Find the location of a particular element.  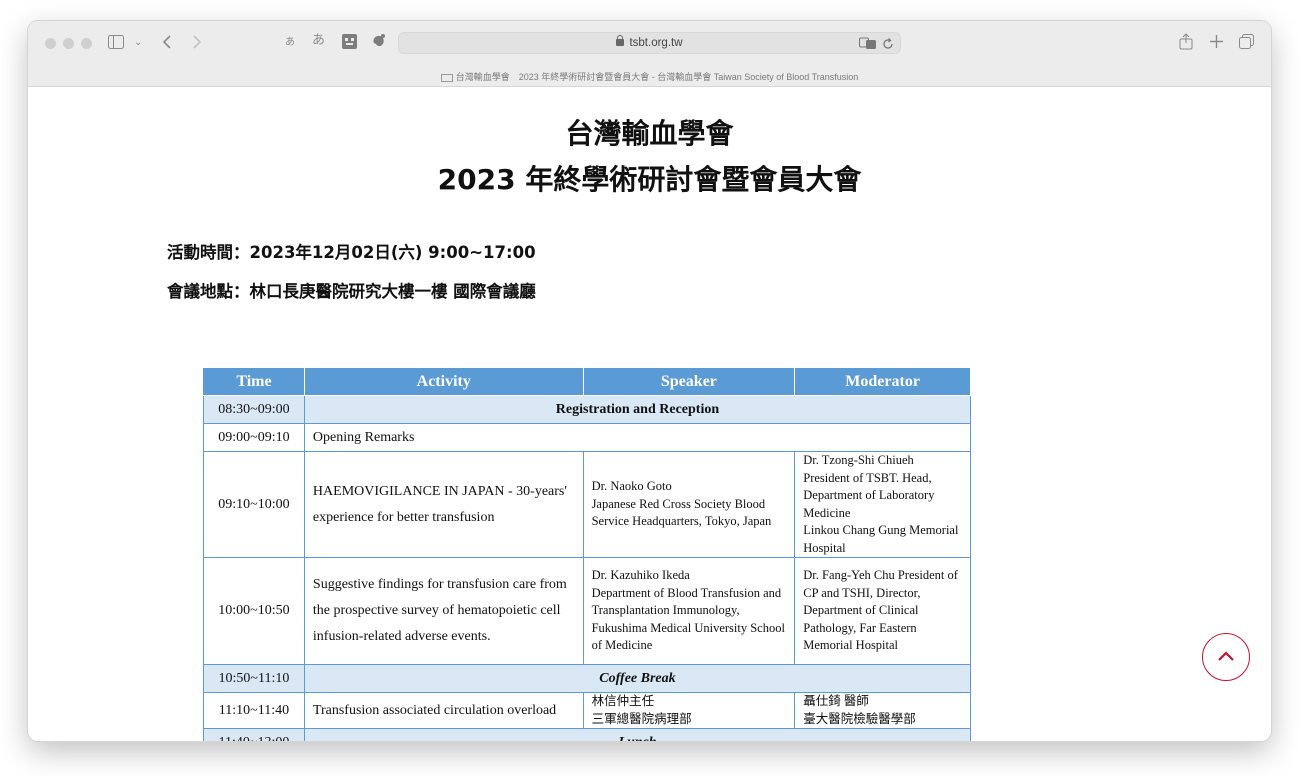

row-time: 10:50~11:10 is located at coordinates (254, 678).